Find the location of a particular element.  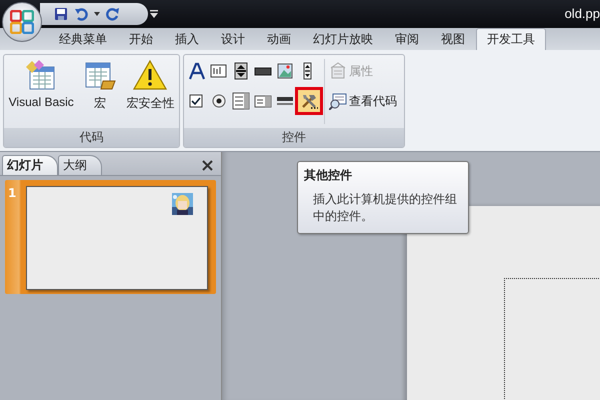

text-box-icon is located at coordinates (219, 71).